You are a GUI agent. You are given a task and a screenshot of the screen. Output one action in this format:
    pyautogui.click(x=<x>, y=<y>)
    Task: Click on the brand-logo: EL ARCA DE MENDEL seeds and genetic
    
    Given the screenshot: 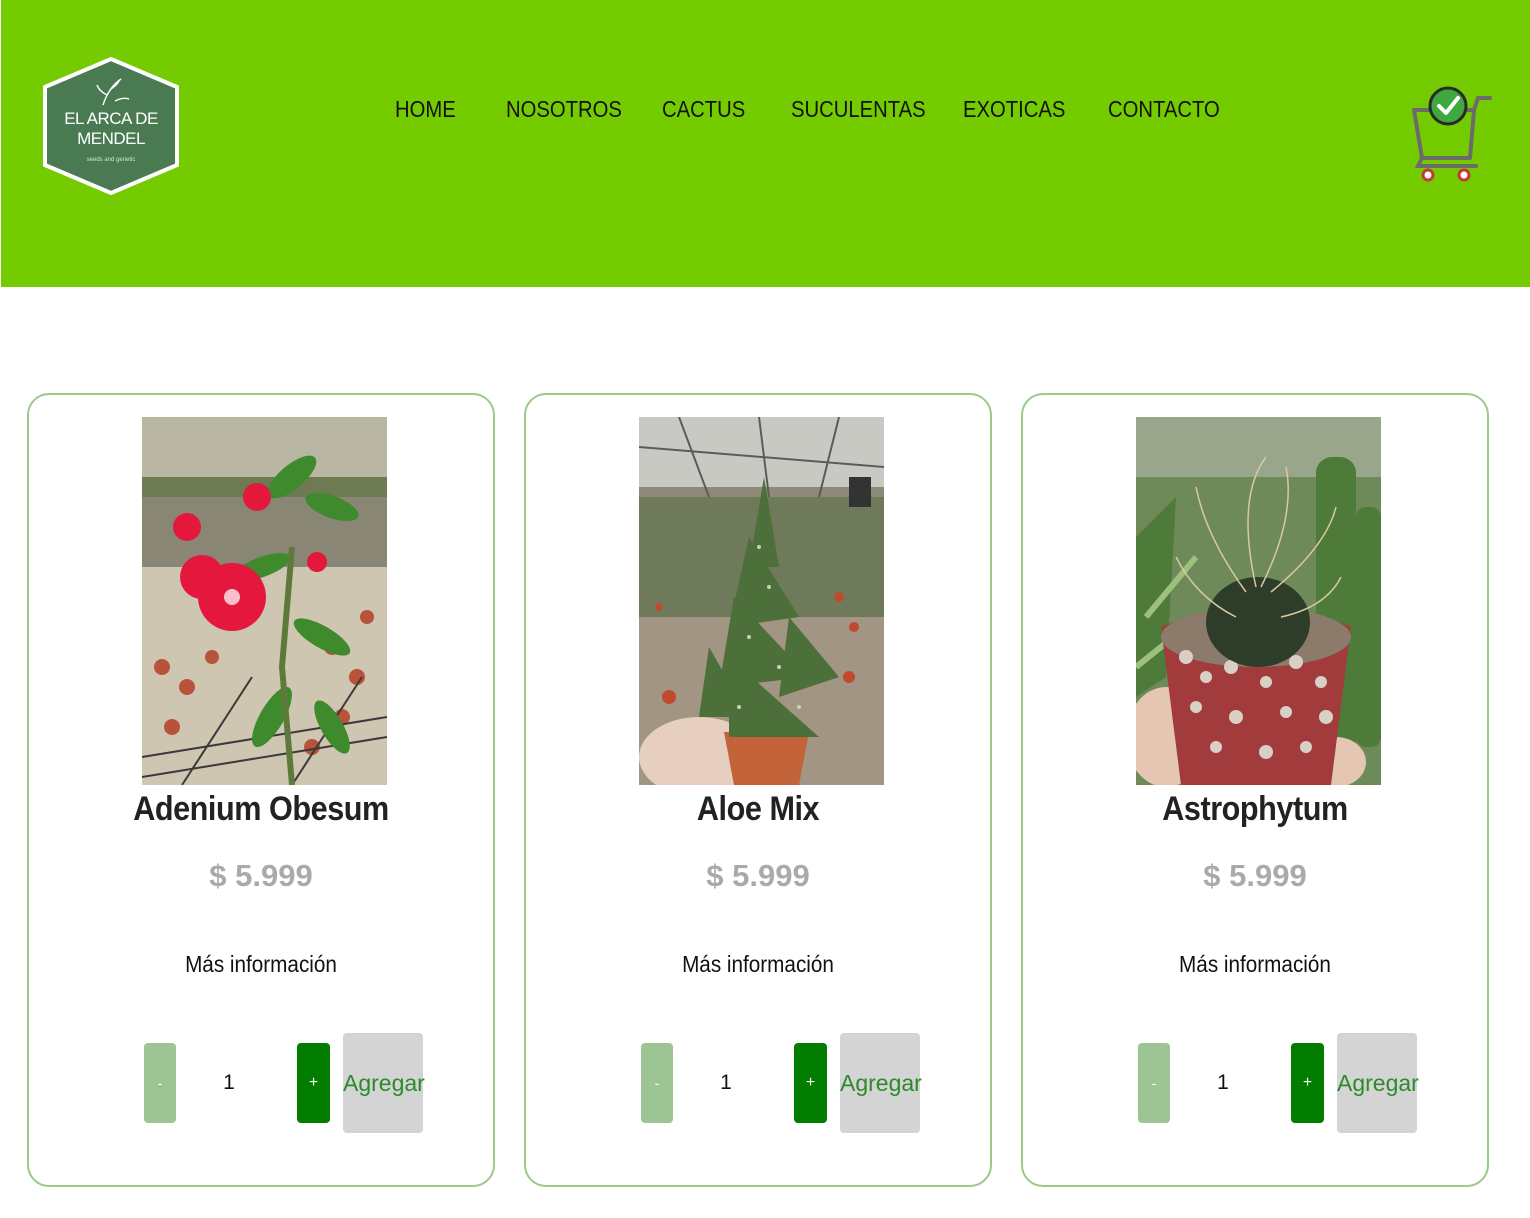 What is the action you would take?
    pyautogui.click(x=111, y=126)
    